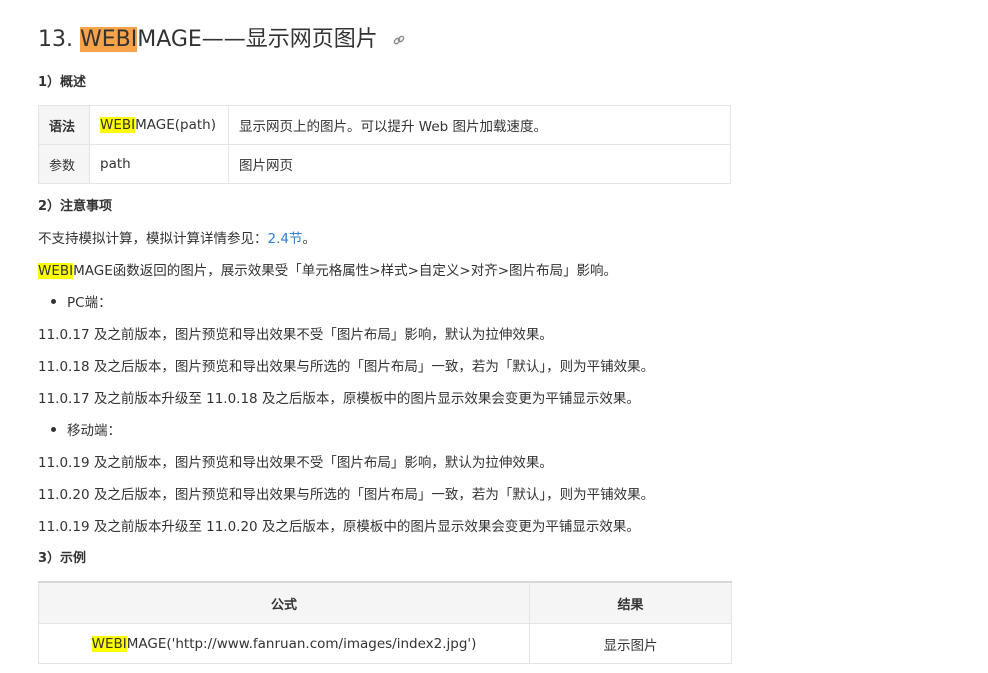  I want to click on note-simulation: 不支持模拟计算，模拟计算详情参见：2.4节。, so click(177, 239).